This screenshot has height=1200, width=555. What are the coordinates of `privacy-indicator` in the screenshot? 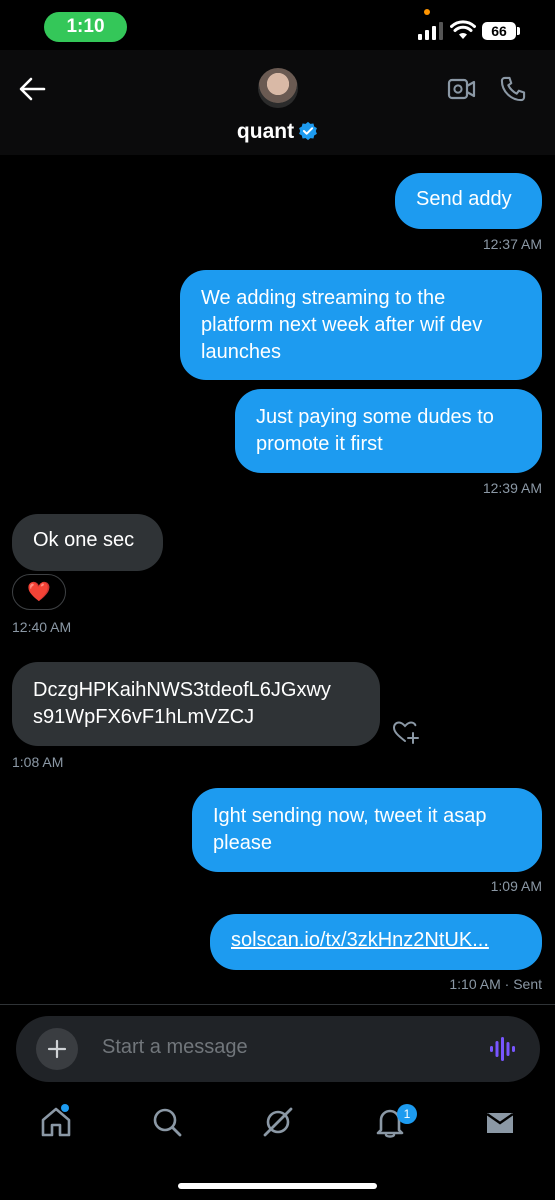 It's located at (427, 12).